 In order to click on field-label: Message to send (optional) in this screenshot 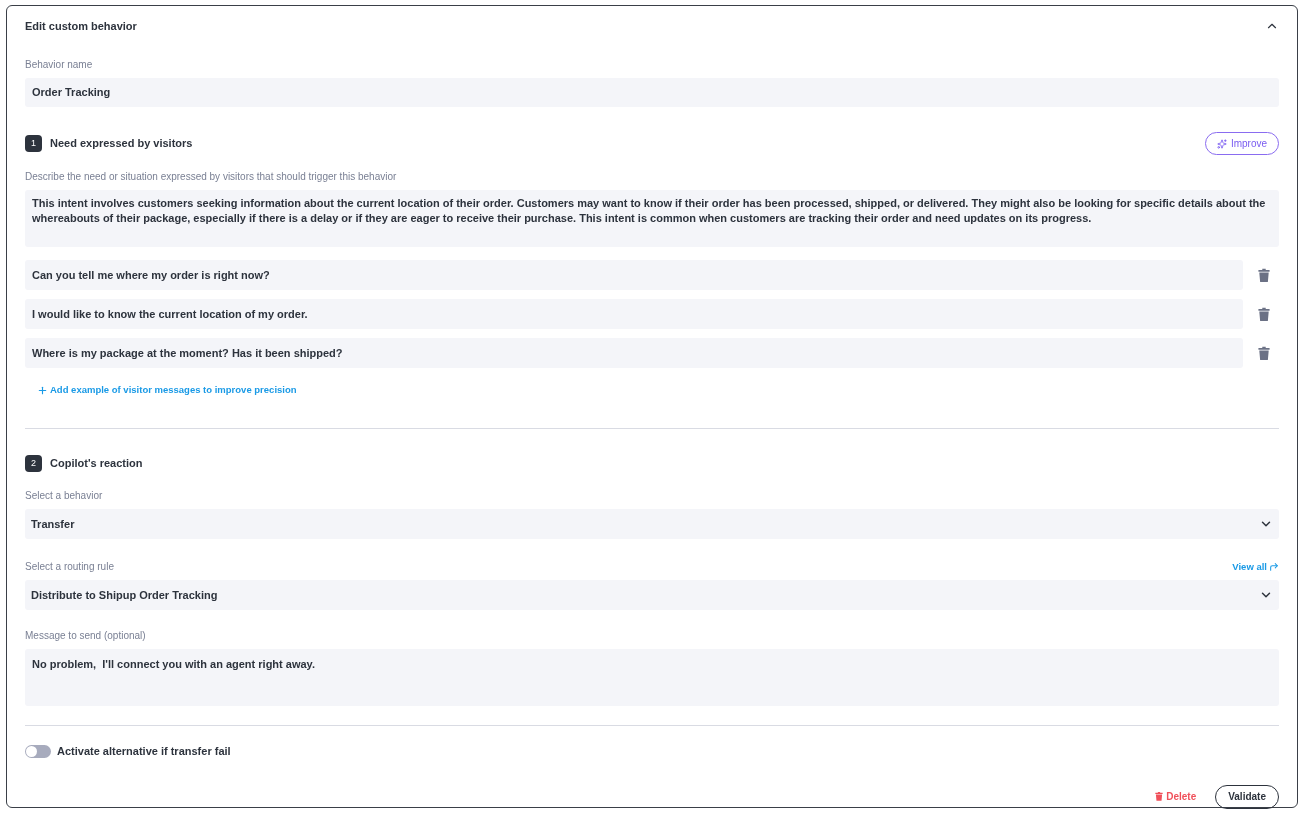, I will do `click(86, 636)`.